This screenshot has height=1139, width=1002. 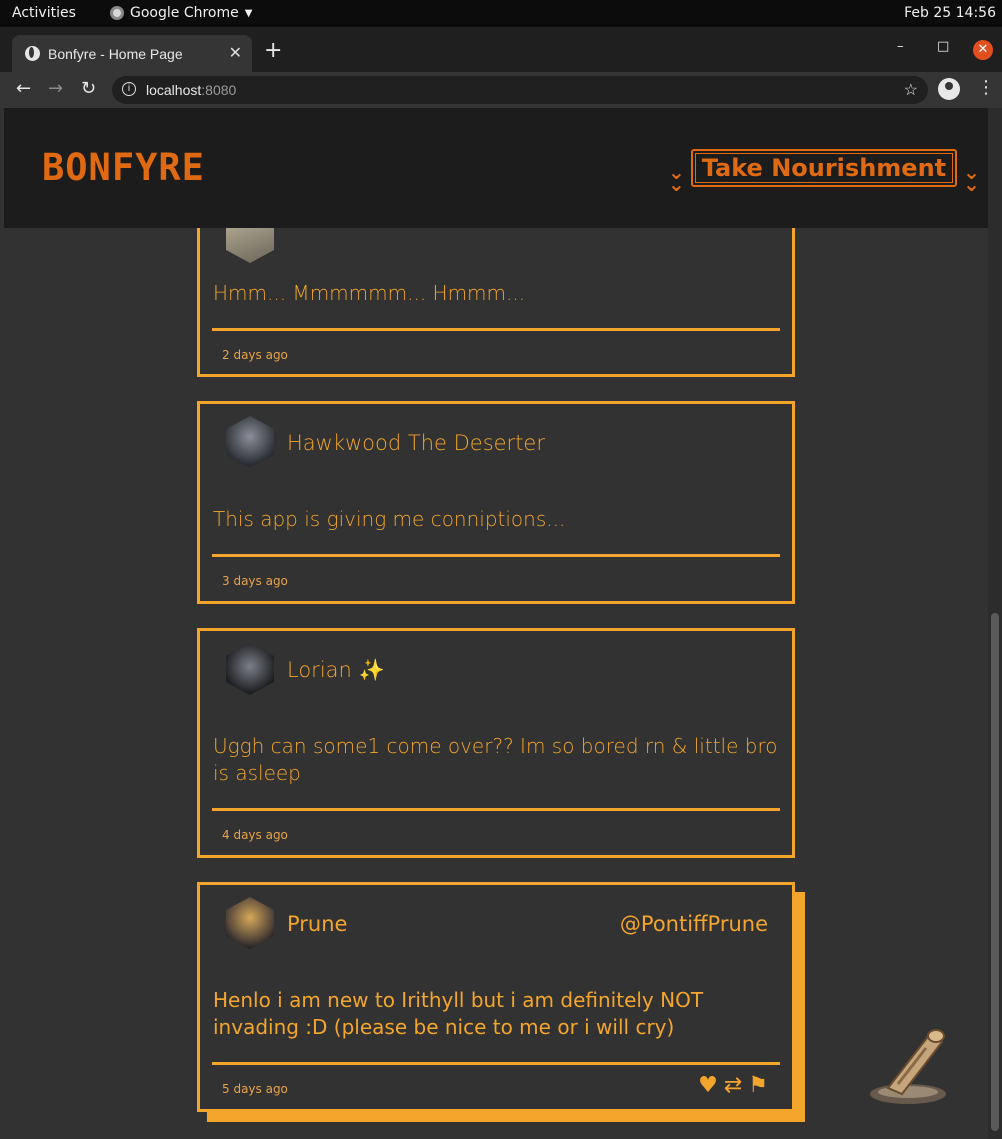 What do you see at coordinates (911, 90) in the screenshot?
I see `bookmark-star-icon: ☆` at bounding box center [911, 90].